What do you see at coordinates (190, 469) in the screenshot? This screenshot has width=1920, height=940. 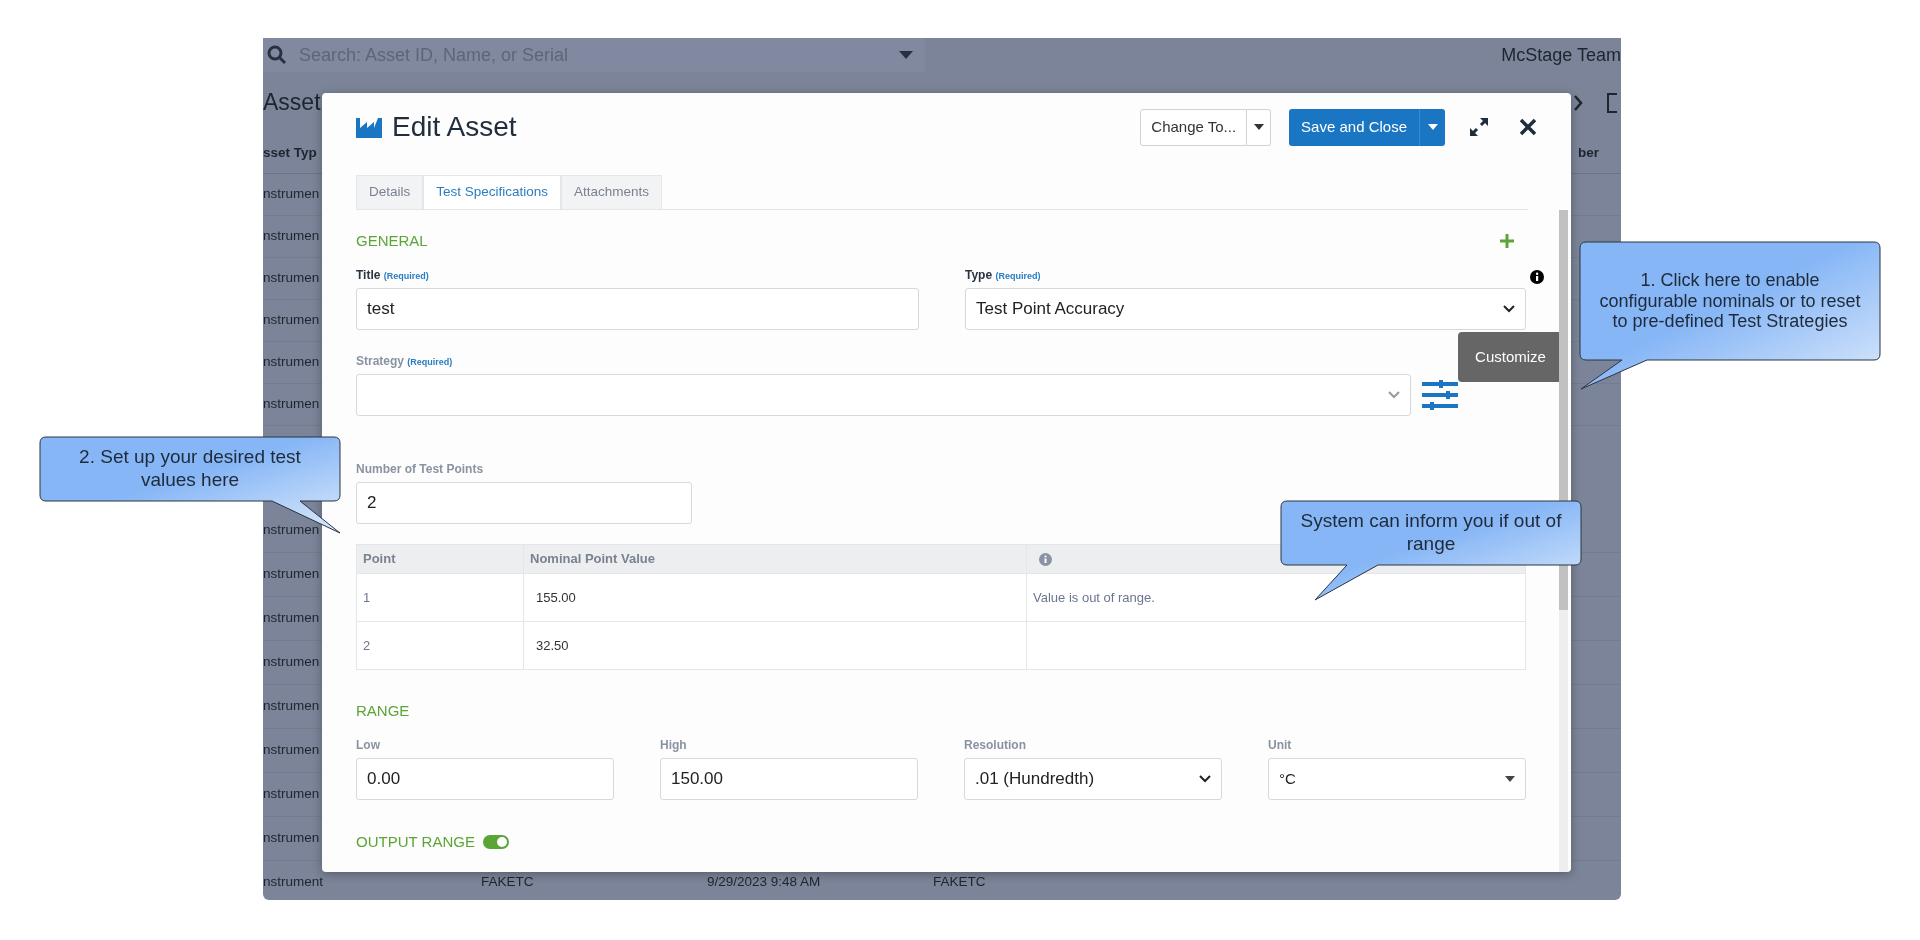 I see `callout-text: 2. Set up your desired test values here` at bounding box center [190, 469].